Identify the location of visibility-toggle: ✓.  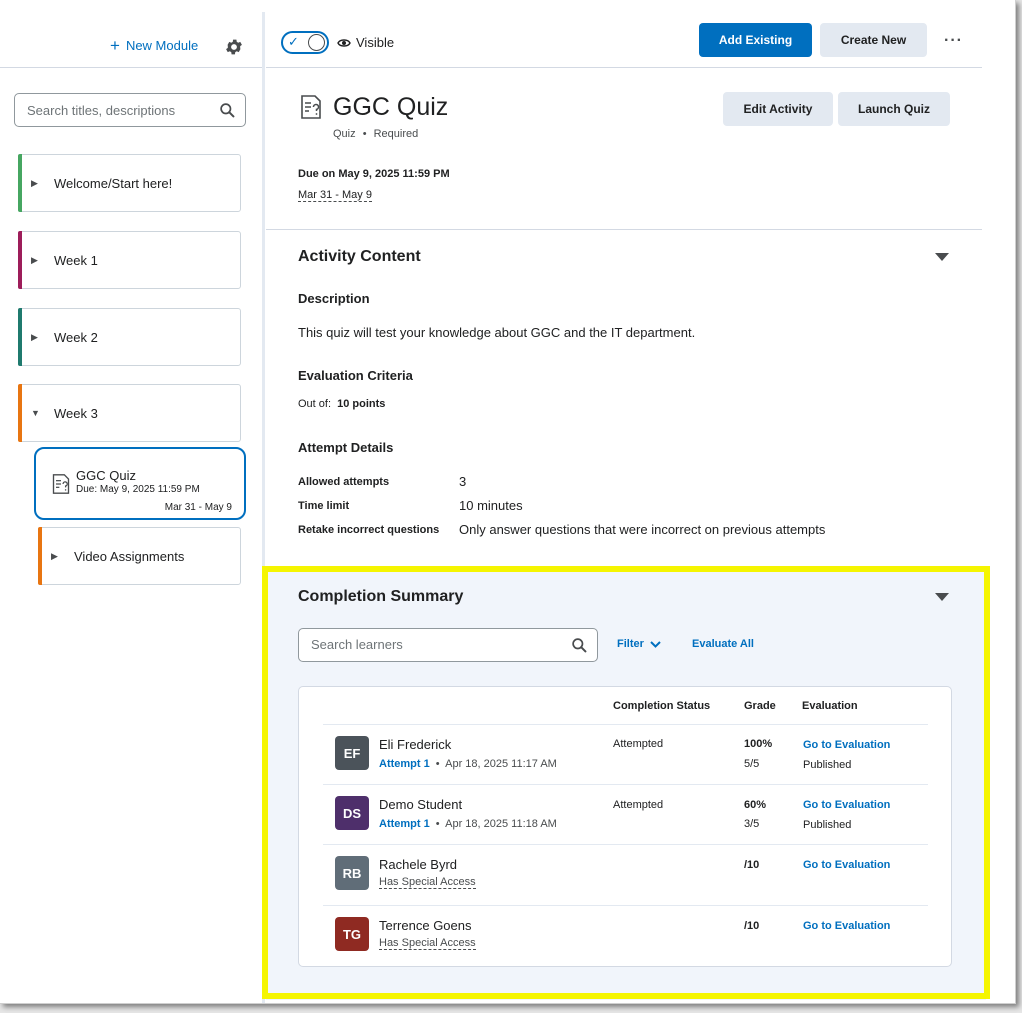
(305, 42).